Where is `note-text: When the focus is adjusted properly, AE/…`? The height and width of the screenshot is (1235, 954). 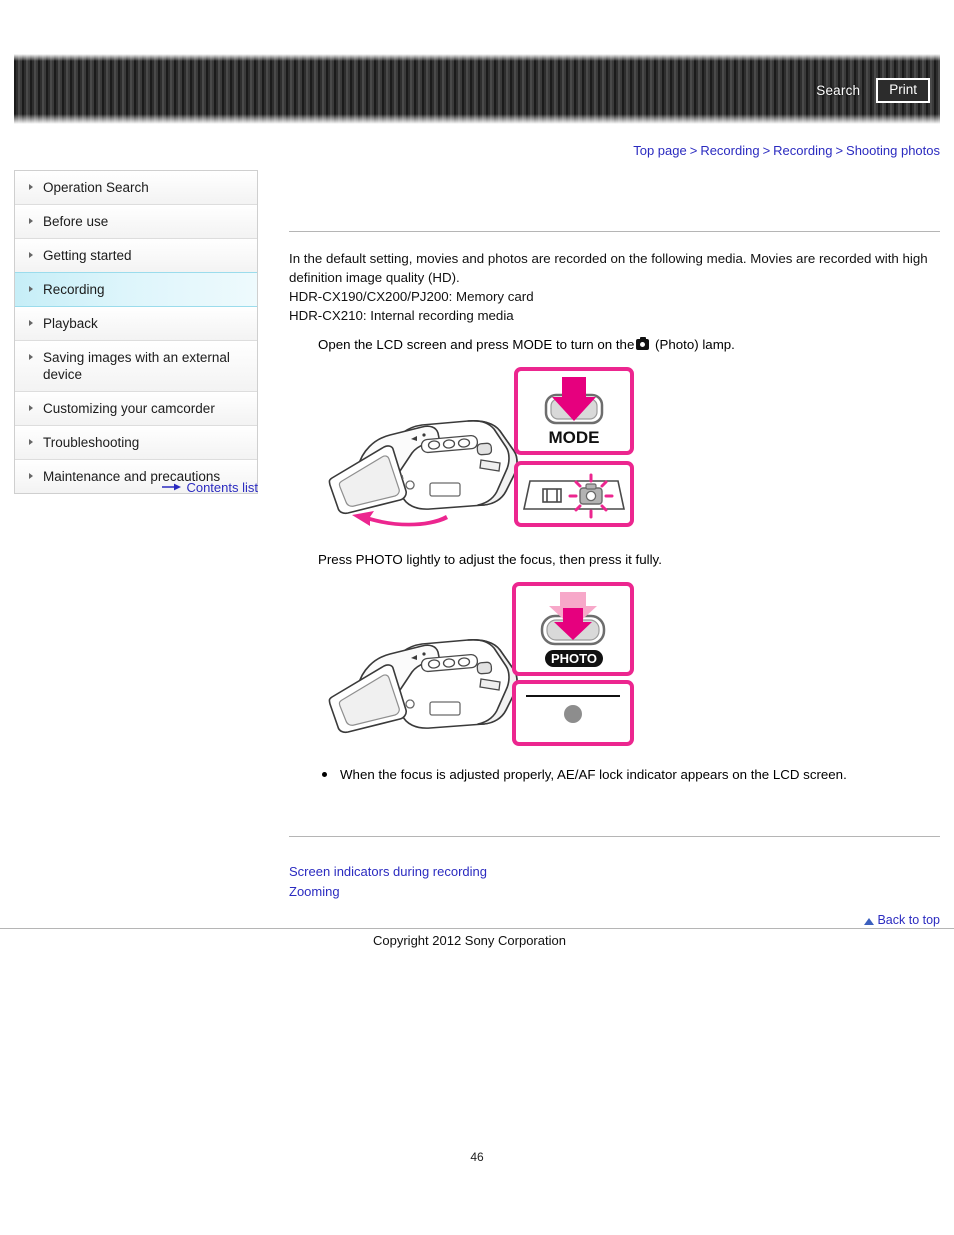
note-text: When the focus is adjusted properly, AE/… is located at coordinates (593, 774).